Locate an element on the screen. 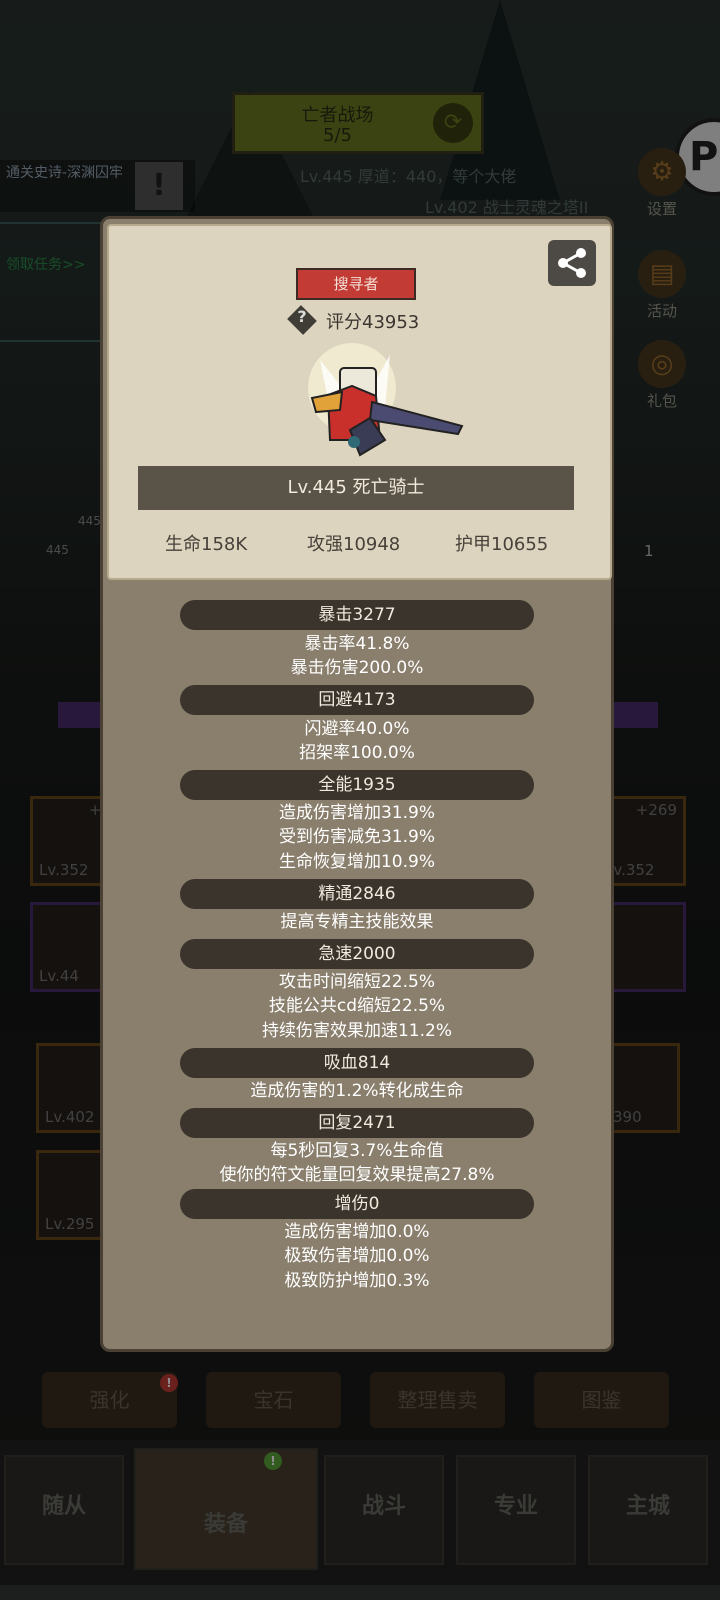  stat-section-title: 吸血814 is located at coordinates (357, 1063).